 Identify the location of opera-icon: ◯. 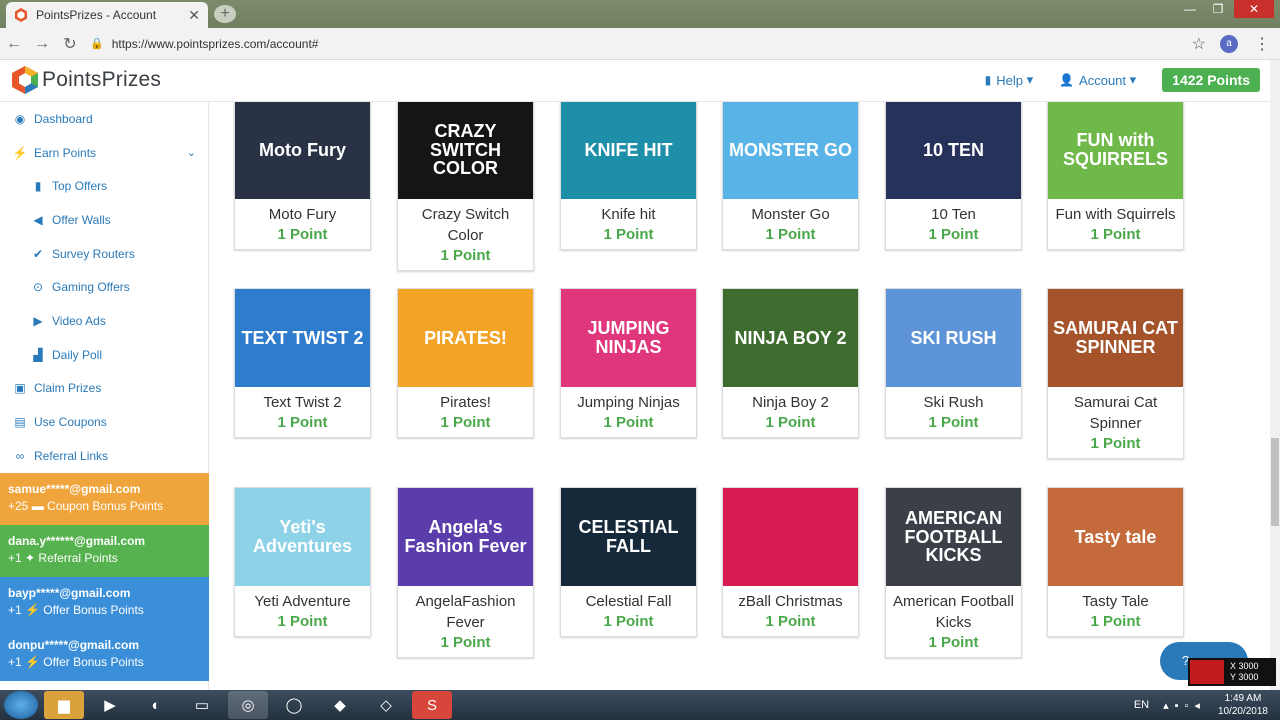
(294, 705).